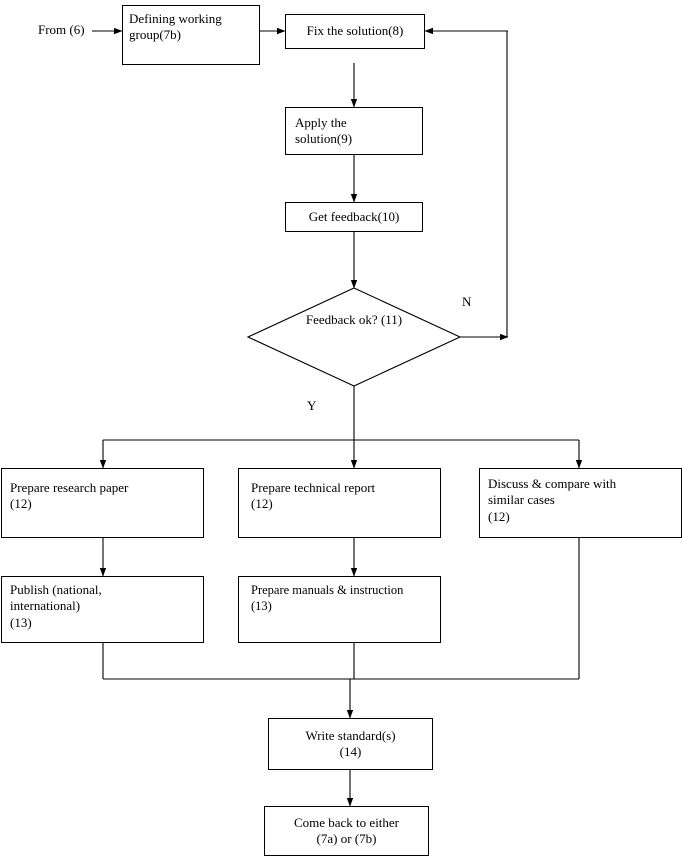  What do you see at coordinates (339, 503) in the screenshot?
I see `node-prepare-technical-report: Prepare technical report (12)` at bounding box center [339, 503].